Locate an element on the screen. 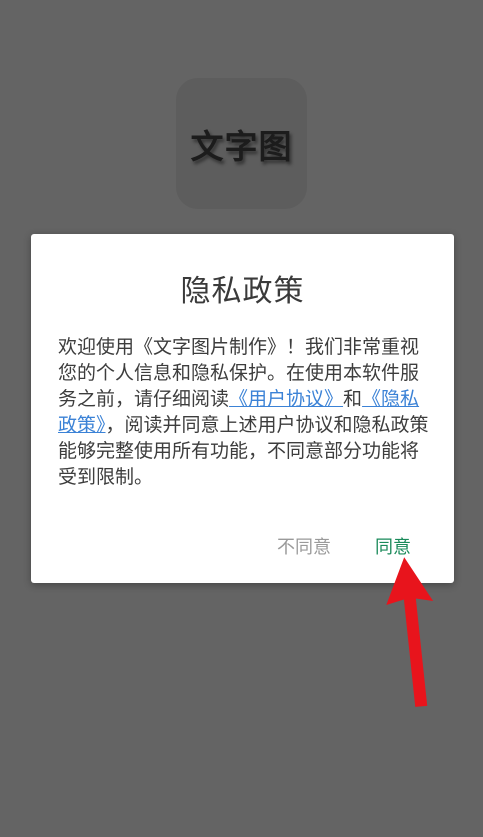 Image resolution: width=483 pixels, height=837 pixels. app-logo-text: 文字图 is located at coordinates (241, 146).